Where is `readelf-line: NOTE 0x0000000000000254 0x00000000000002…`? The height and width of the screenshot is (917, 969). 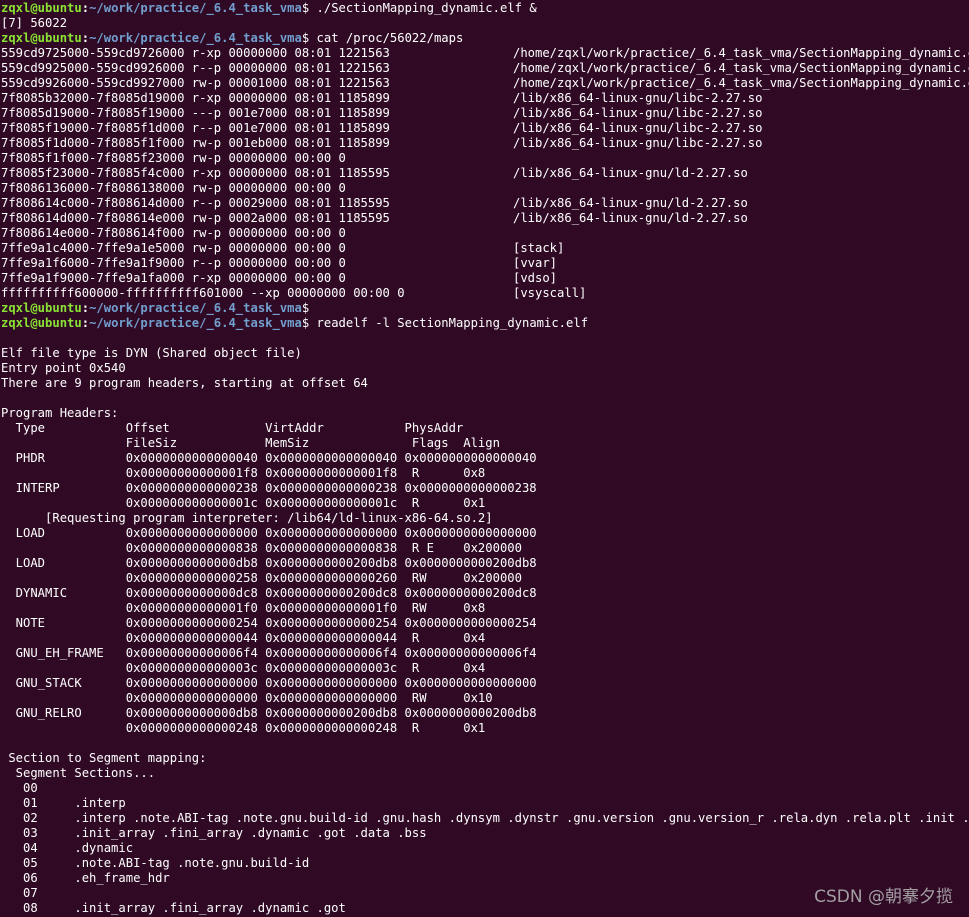 readelf-line: NOTE 0x0000000000000254 0x00000000000002… is located at coordinates (269, 623).